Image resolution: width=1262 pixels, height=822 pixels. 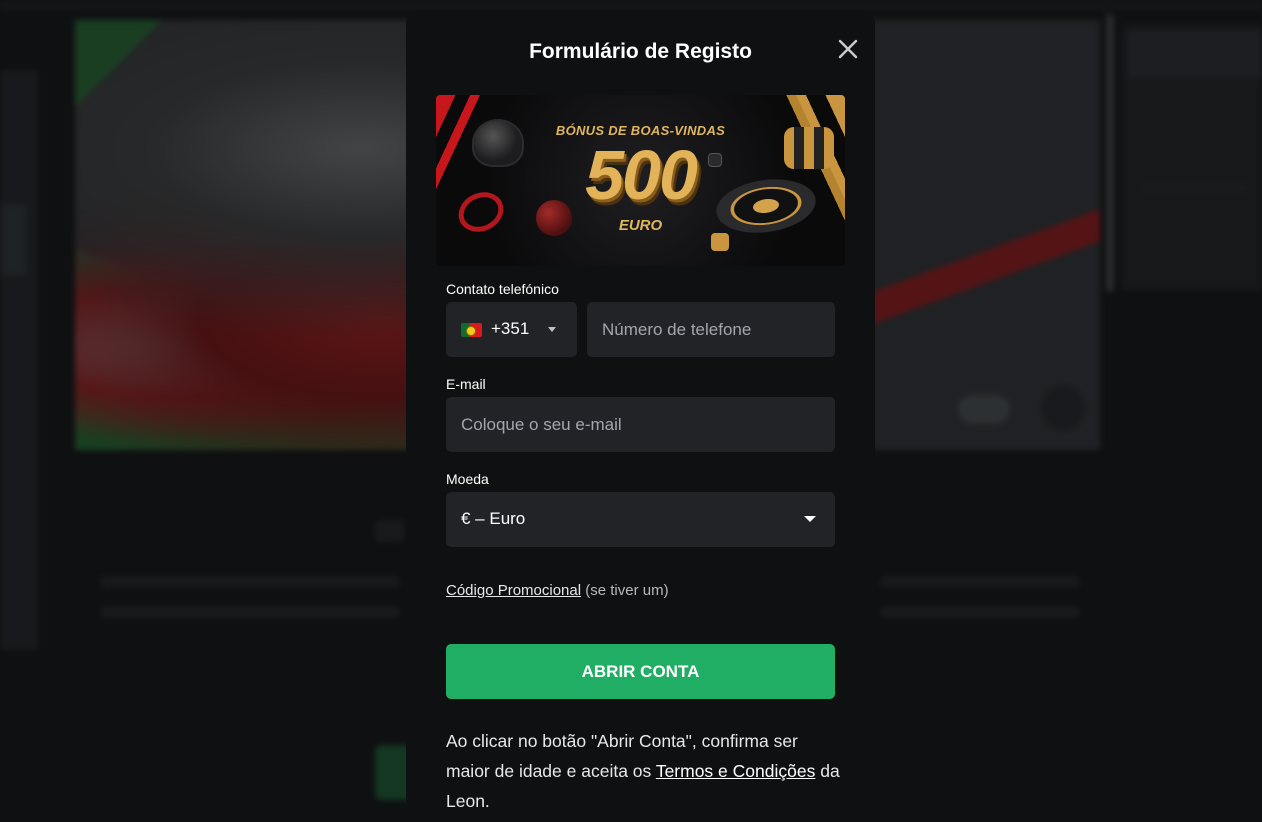 I want to click on portugal-flag-icon, so click(x=471, y=330).